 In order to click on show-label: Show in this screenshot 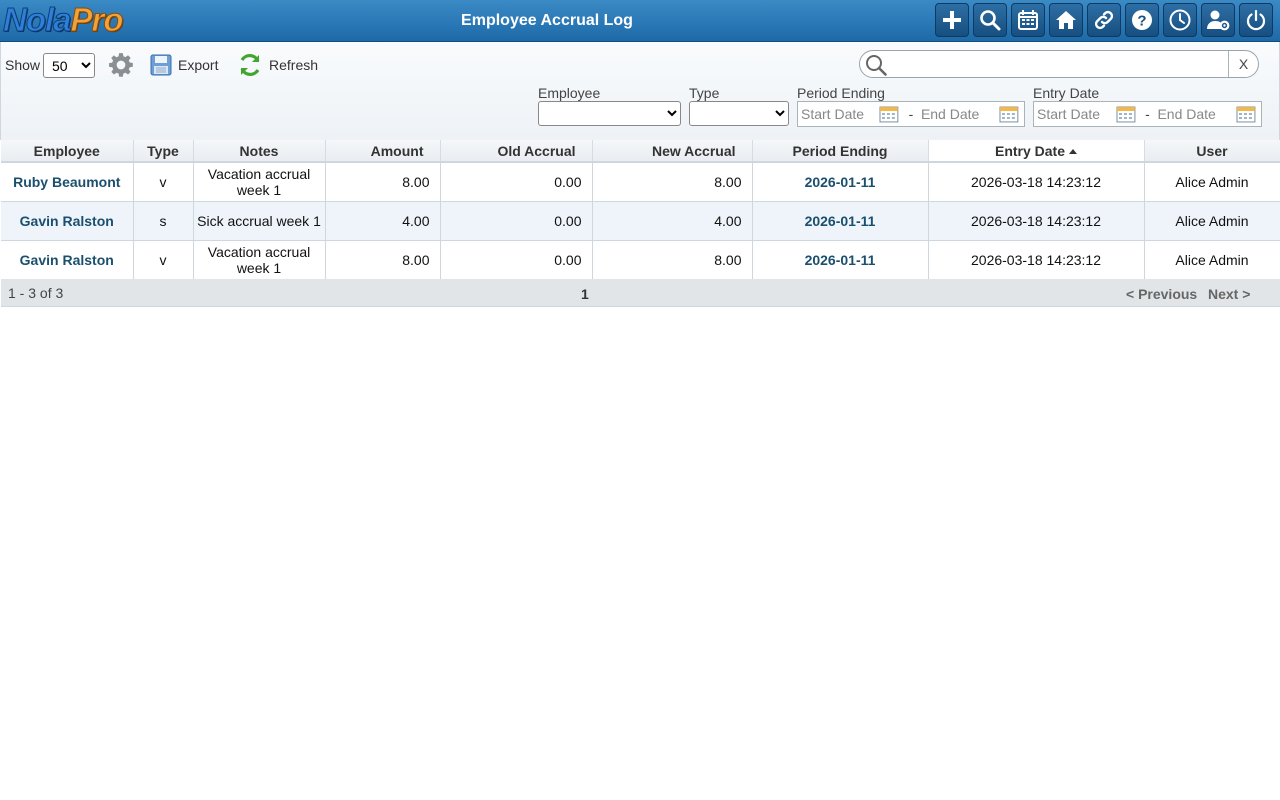, I will do `click(23, 65)`.